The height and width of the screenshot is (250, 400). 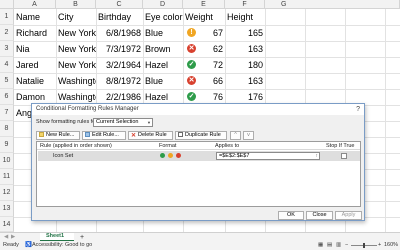 I want to click on duplicate-rule-button: Duplicate Rule, so click(x=201, y=135).